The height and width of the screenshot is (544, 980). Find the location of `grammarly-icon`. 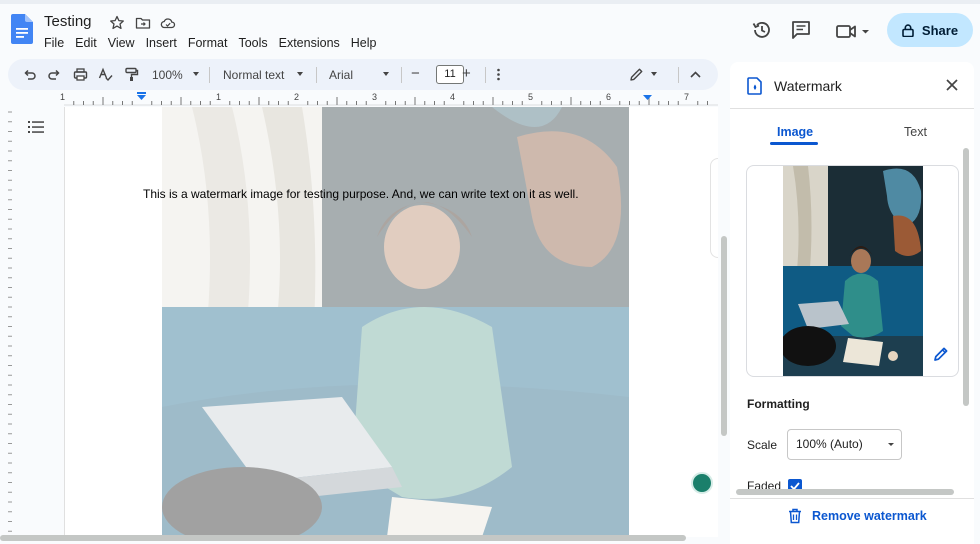

grammarly-icon is located at coordinates (702, 483).